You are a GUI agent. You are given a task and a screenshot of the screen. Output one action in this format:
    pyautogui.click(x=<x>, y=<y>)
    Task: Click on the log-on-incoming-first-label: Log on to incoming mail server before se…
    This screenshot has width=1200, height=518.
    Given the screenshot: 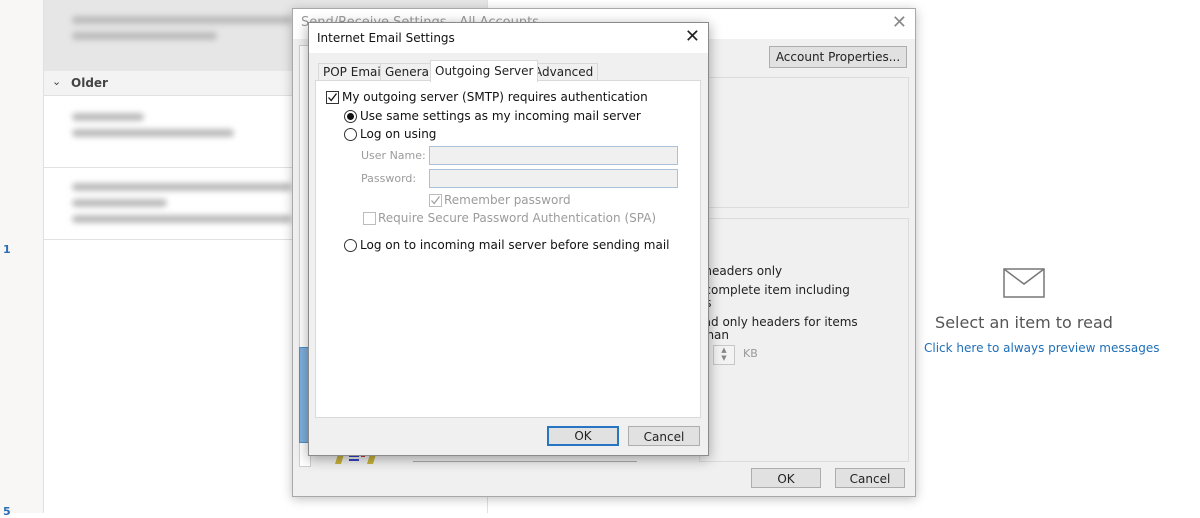 What is the action you would take?
    pyautogui.click(x=515, y=245)
    